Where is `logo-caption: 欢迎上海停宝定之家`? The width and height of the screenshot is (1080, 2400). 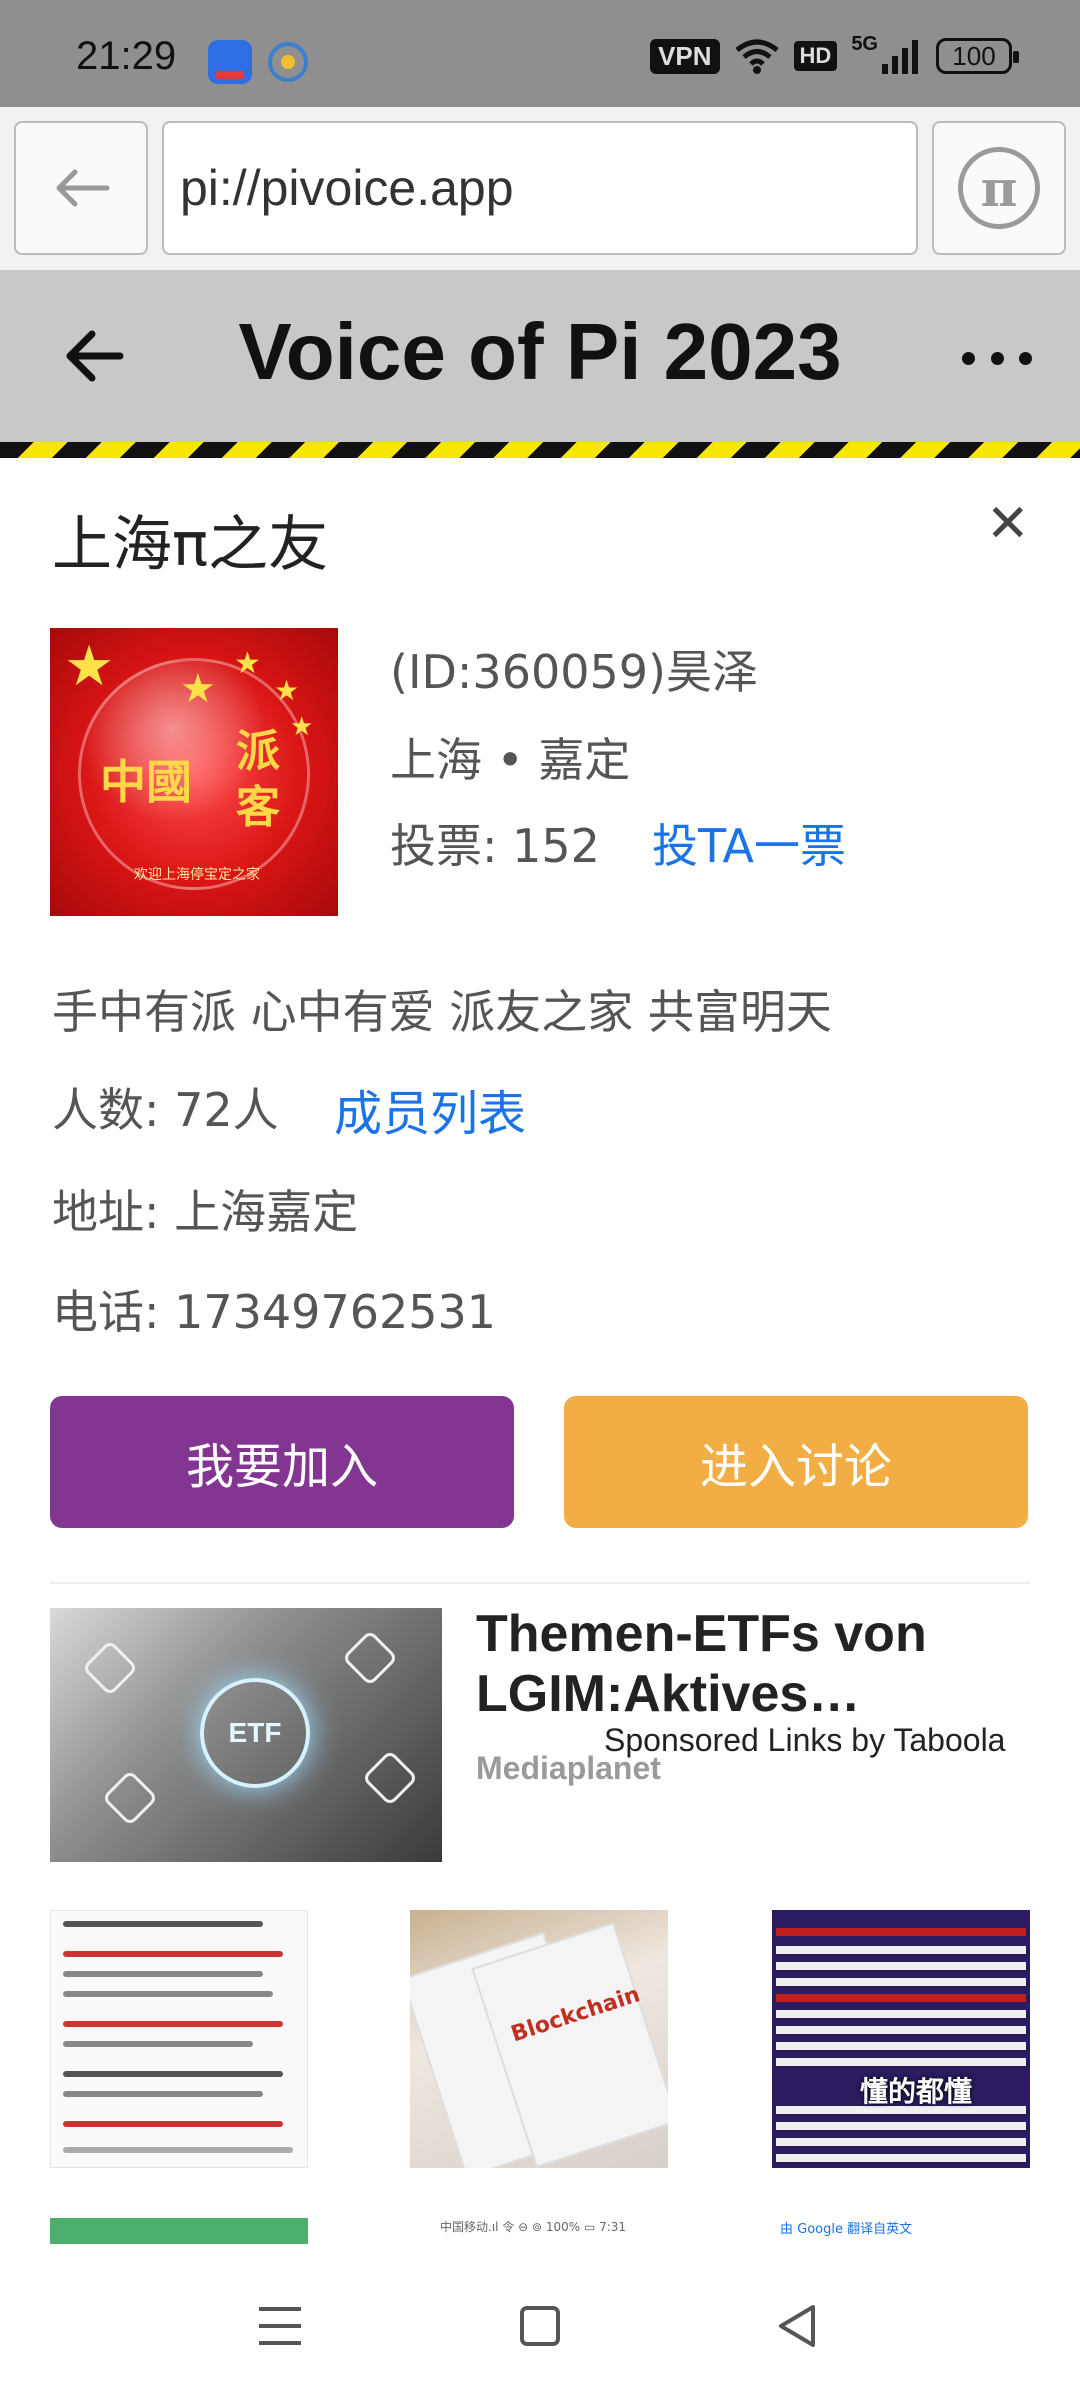
logo-caption: 欢迎上海停宝定之家 is located at coordinates (197, 875).